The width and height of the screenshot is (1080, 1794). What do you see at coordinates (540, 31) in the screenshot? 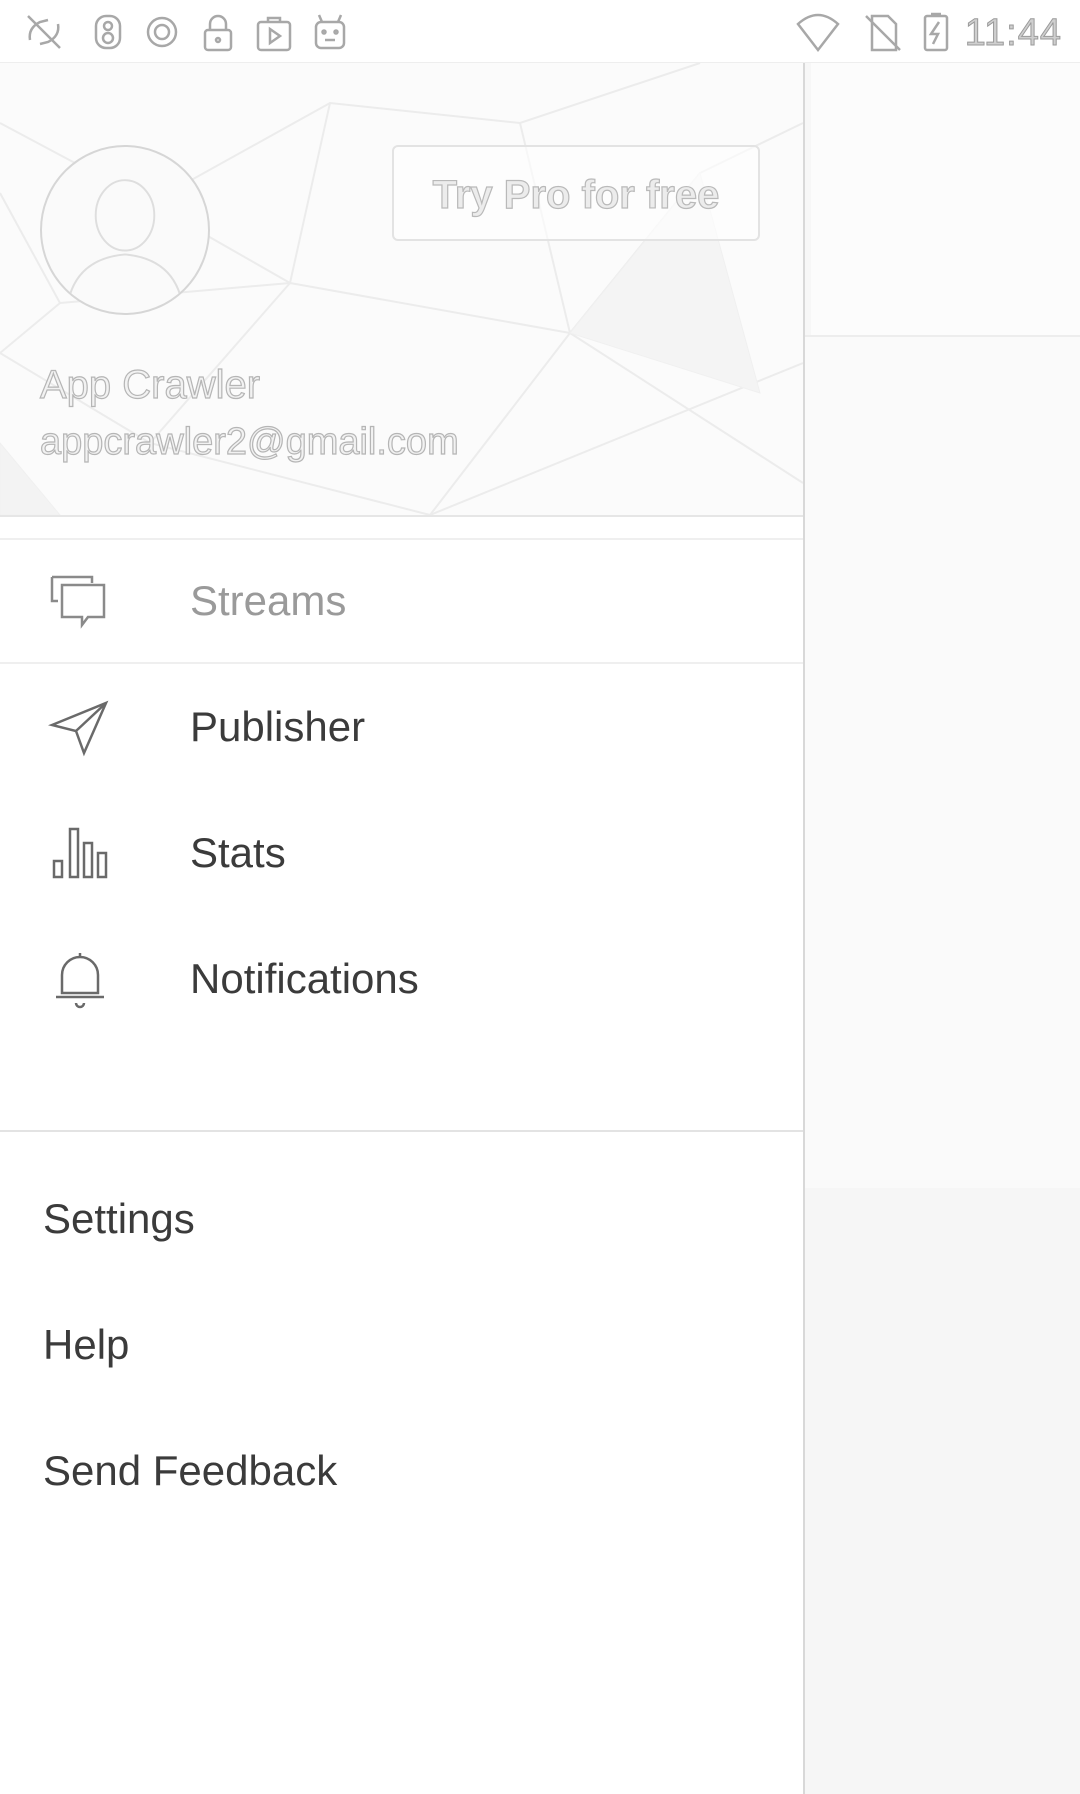
I see `status-bar: 11:44` at bounding box center [540, 31].